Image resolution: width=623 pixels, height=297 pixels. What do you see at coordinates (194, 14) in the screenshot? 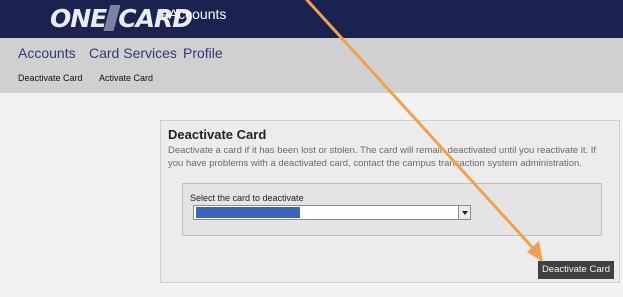
I see `app-title: eAccounts` at bounding box center [194, 14].